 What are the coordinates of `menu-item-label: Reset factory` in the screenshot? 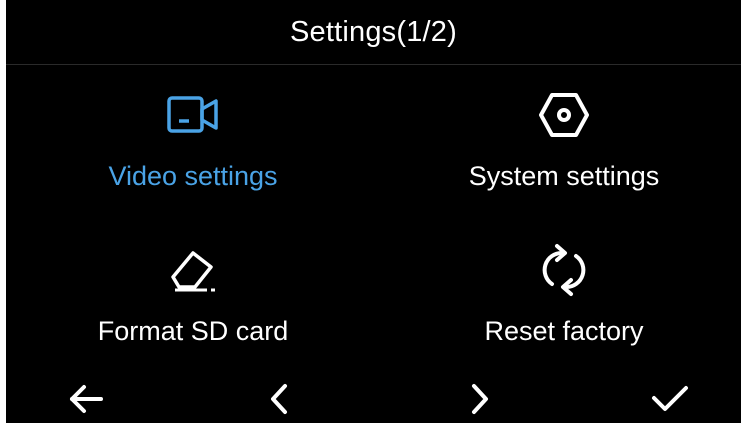 It's located at (564, 331).